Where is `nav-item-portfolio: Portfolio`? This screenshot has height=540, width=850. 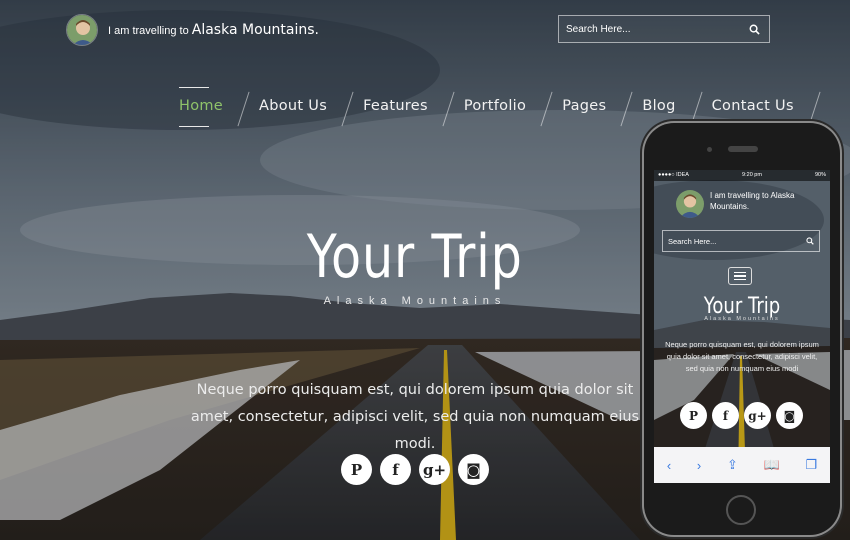
nav-item-portfolio: Portfolio is located at coordinates (499, 107).